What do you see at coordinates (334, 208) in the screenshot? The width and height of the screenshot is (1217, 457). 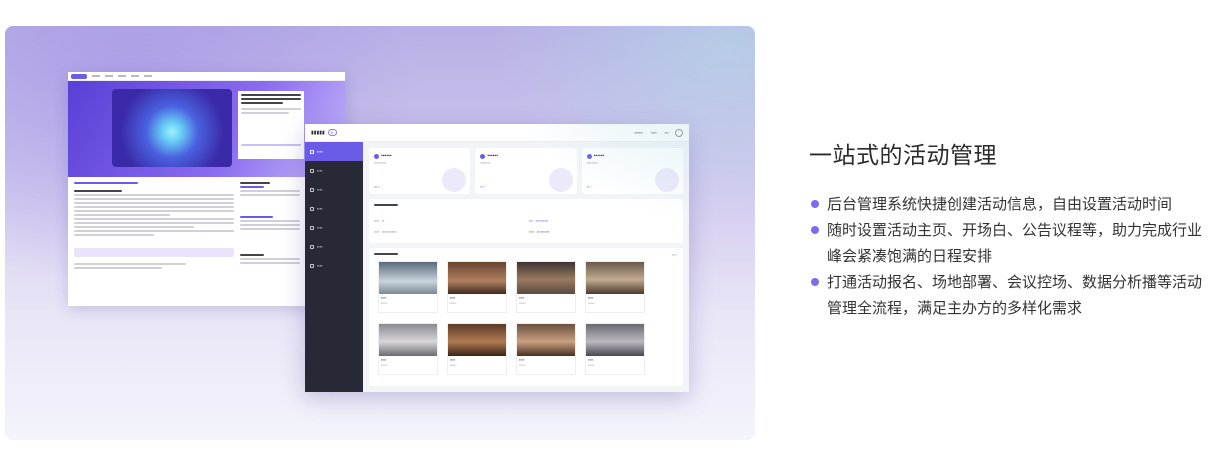 I see `sidebar-item-4: ▪▪▪▪` at bounding box center [334, 208].